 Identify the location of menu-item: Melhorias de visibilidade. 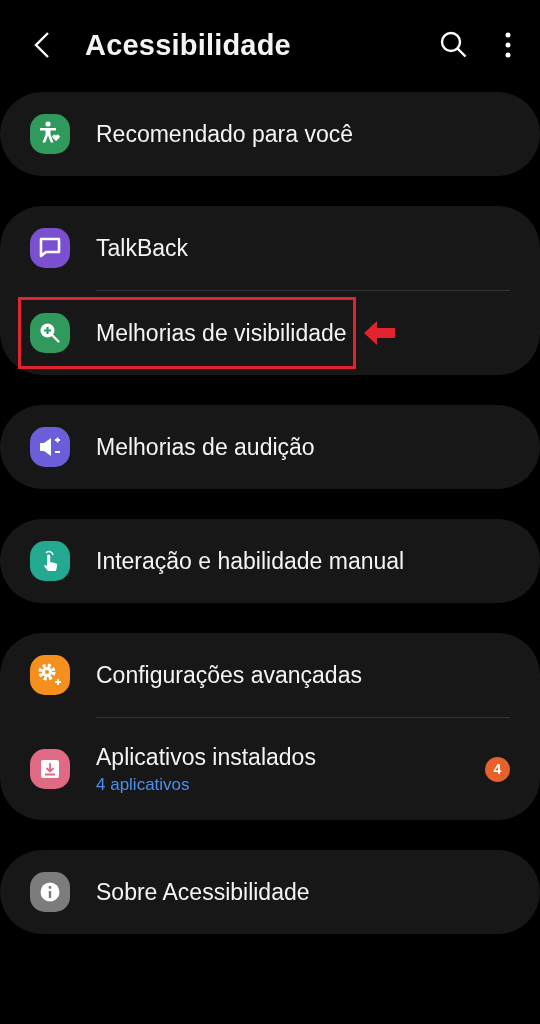
(221, 333).